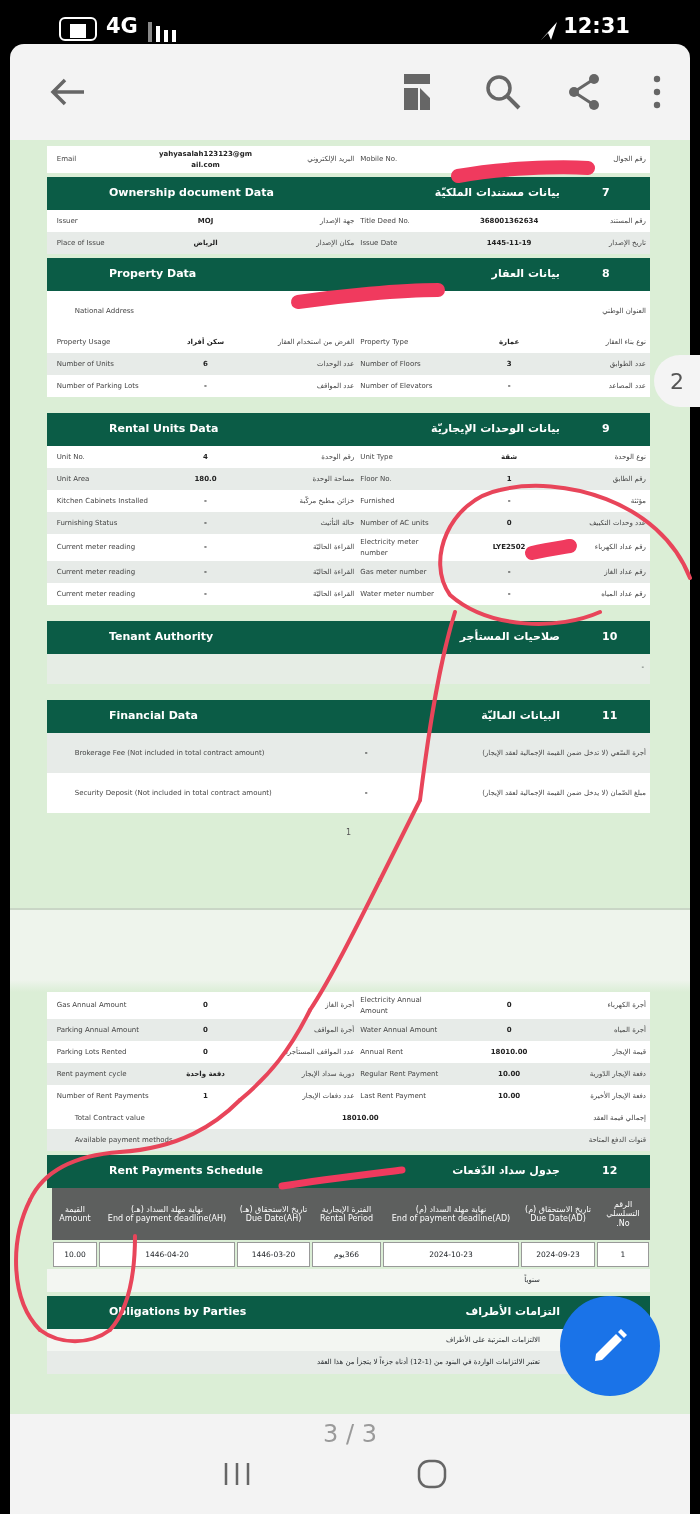 The image size is (700, 1514). What do you see at coordinates (610, 1171) in the screenshot?
I see `section-number: 12` at bounding box center [610, 1171].